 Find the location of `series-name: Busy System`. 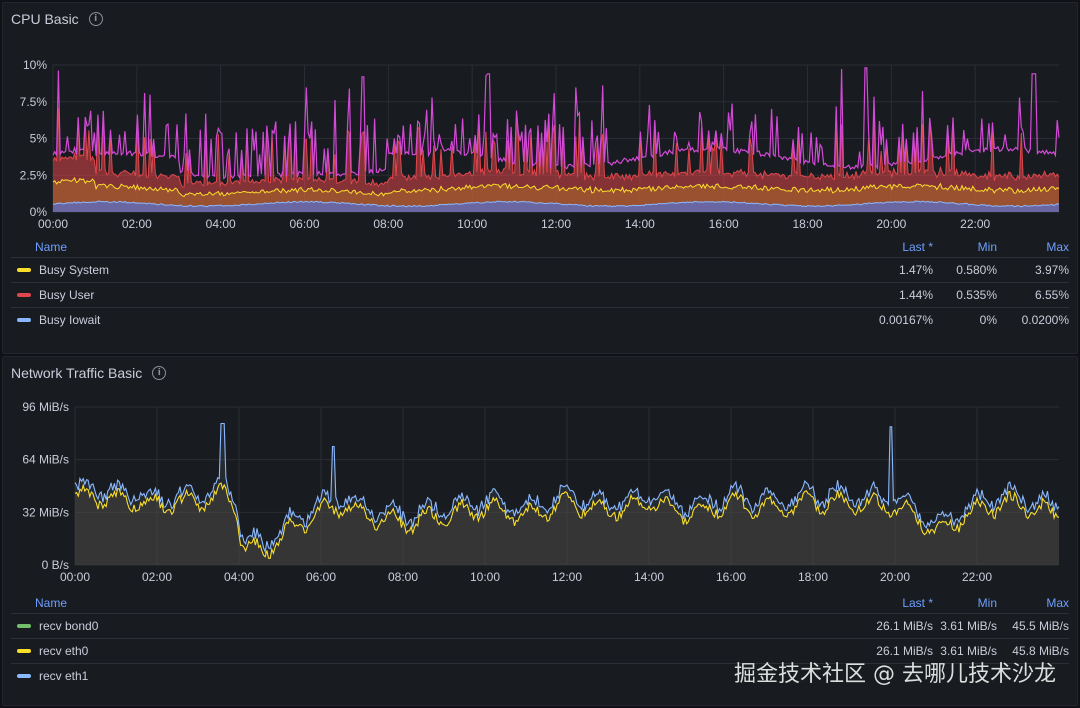

series-name: Busy System is located at coordinates (74, 270).